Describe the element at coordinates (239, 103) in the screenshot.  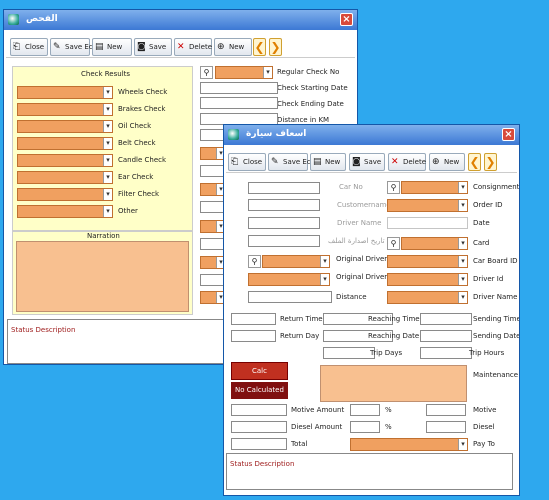
I see `check-end-input` at that location.